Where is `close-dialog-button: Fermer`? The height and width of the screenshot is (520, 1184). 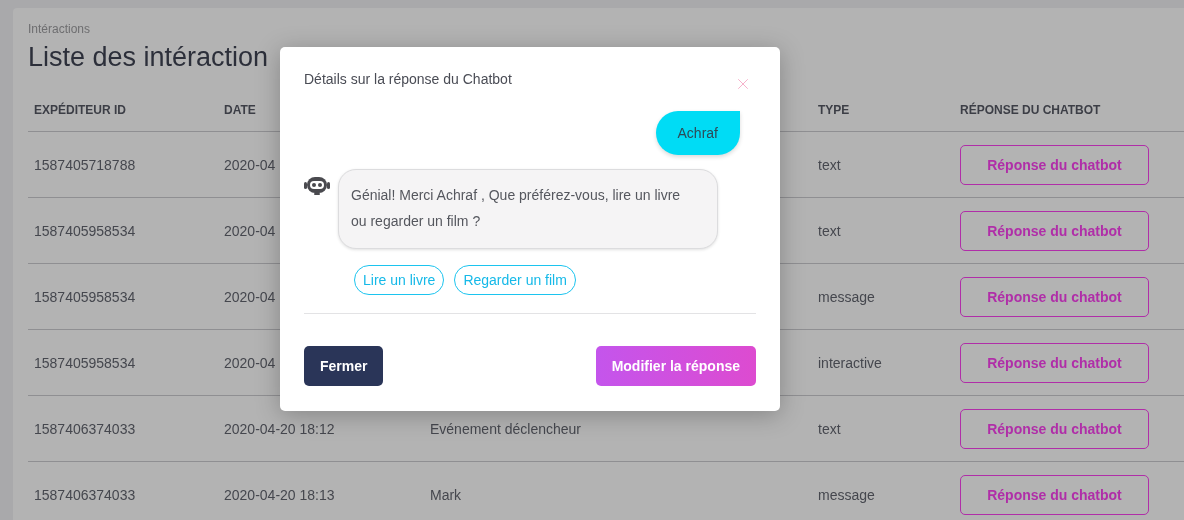 close-dialog-button: Fermer is located at coordinates (344, 366).